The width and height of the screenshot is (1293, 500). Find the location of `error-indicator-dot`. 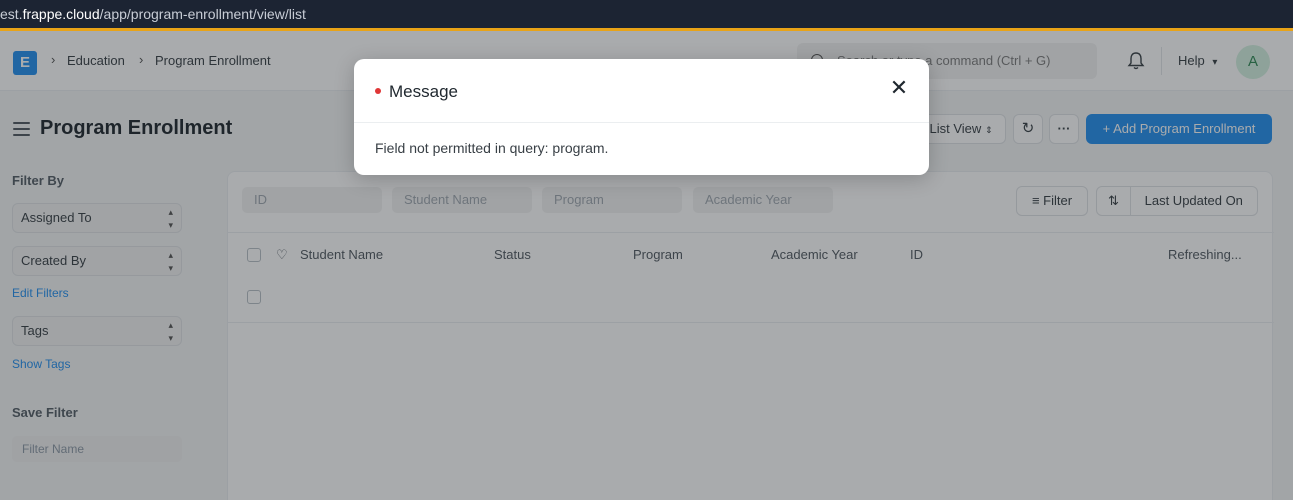

error-indicator-dot is located at coordinates (378, 91).